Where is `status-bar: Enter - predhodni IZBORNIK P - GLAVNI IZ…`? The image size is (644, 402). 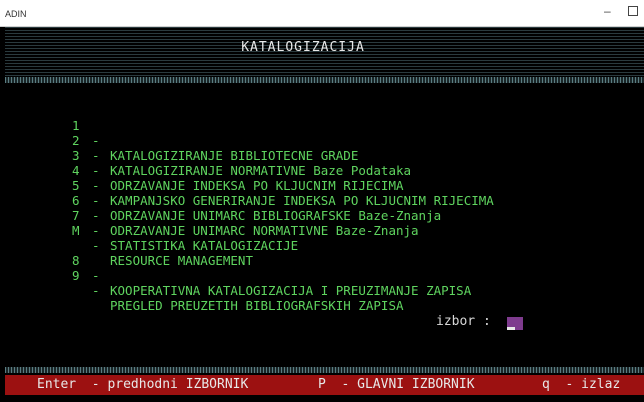 status-bar: Enter - predhodni IZBORNIK P - GLAVNI IZ… is located at coordinates (324, 385).